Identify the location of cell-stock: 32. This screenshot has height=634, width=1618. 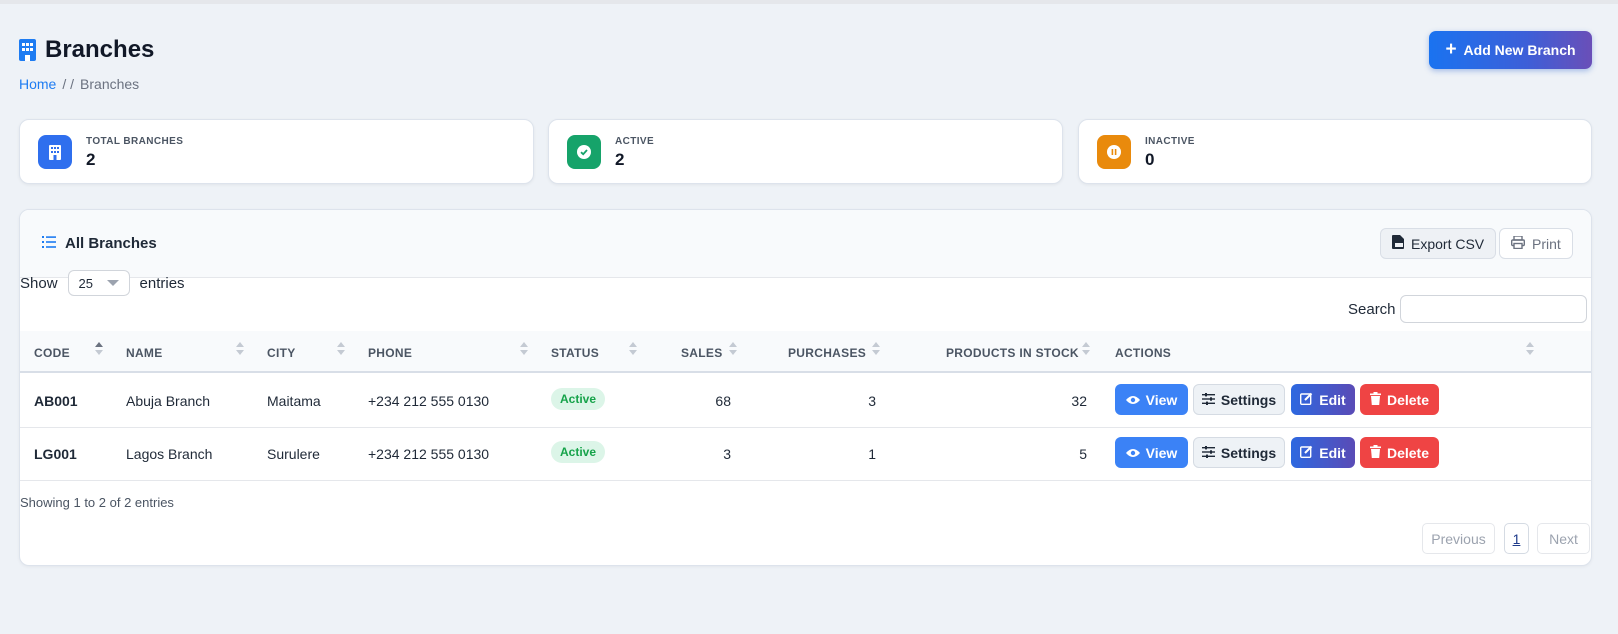
(1079, 401).